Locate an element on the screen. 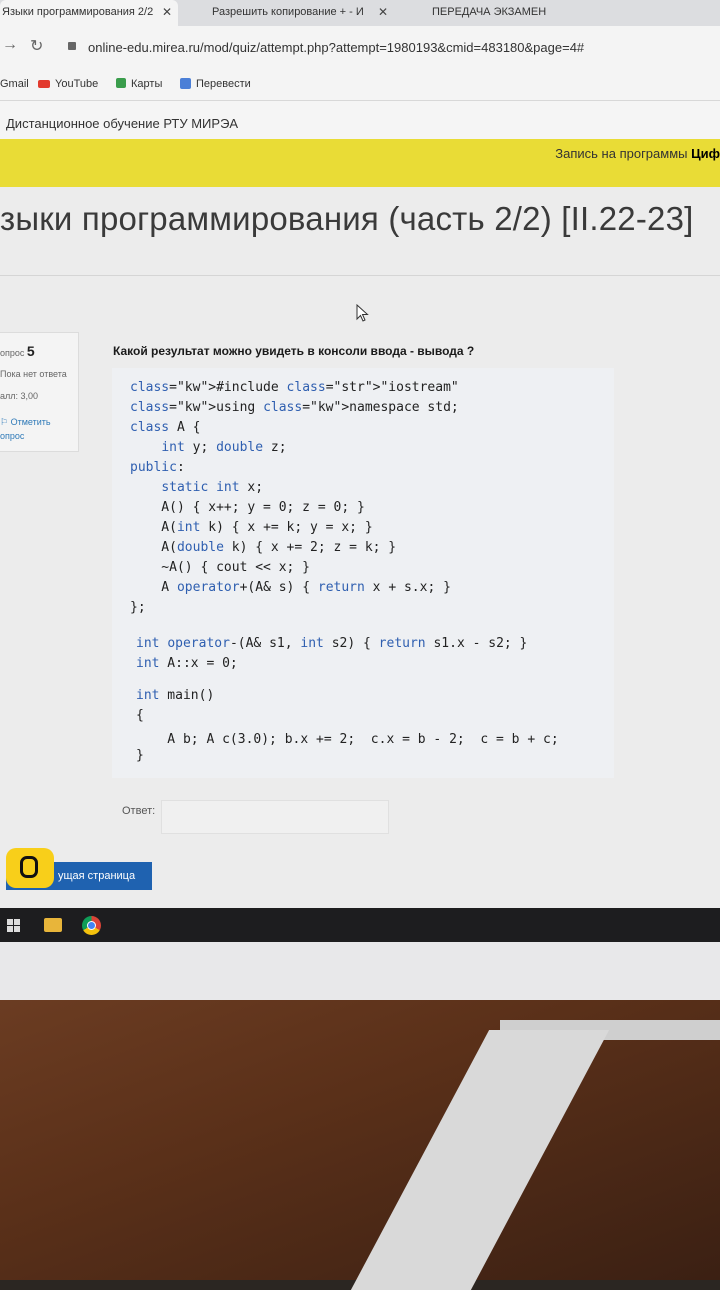 The image size is (720, 1290). mouse-cursor-icon is located at coordinates (362, 313).